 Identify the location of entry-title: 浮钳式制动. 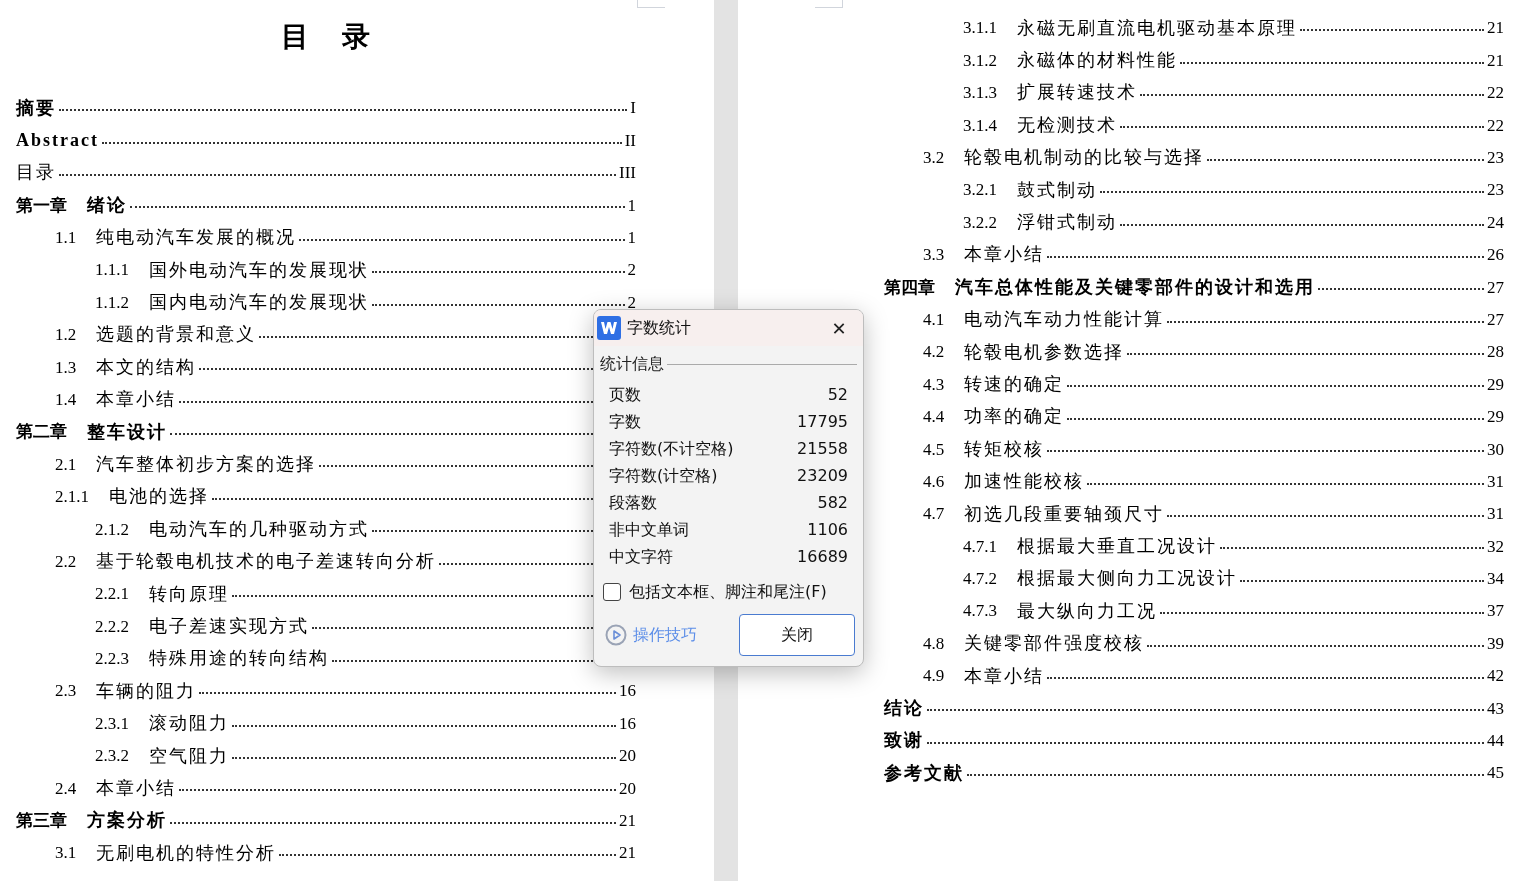
(1067, 223).